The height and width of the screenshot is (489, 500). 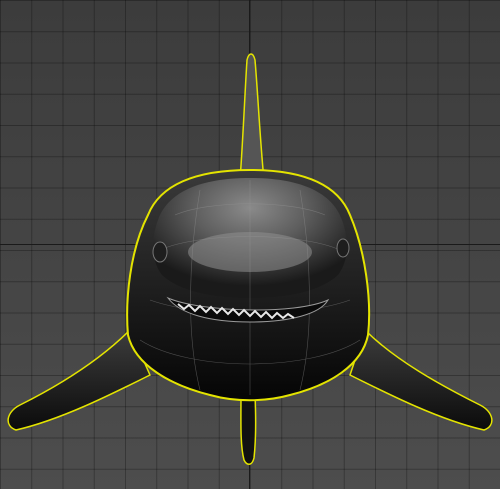 I want to click on left-pectoral-fin, so click(x=79, y=379).